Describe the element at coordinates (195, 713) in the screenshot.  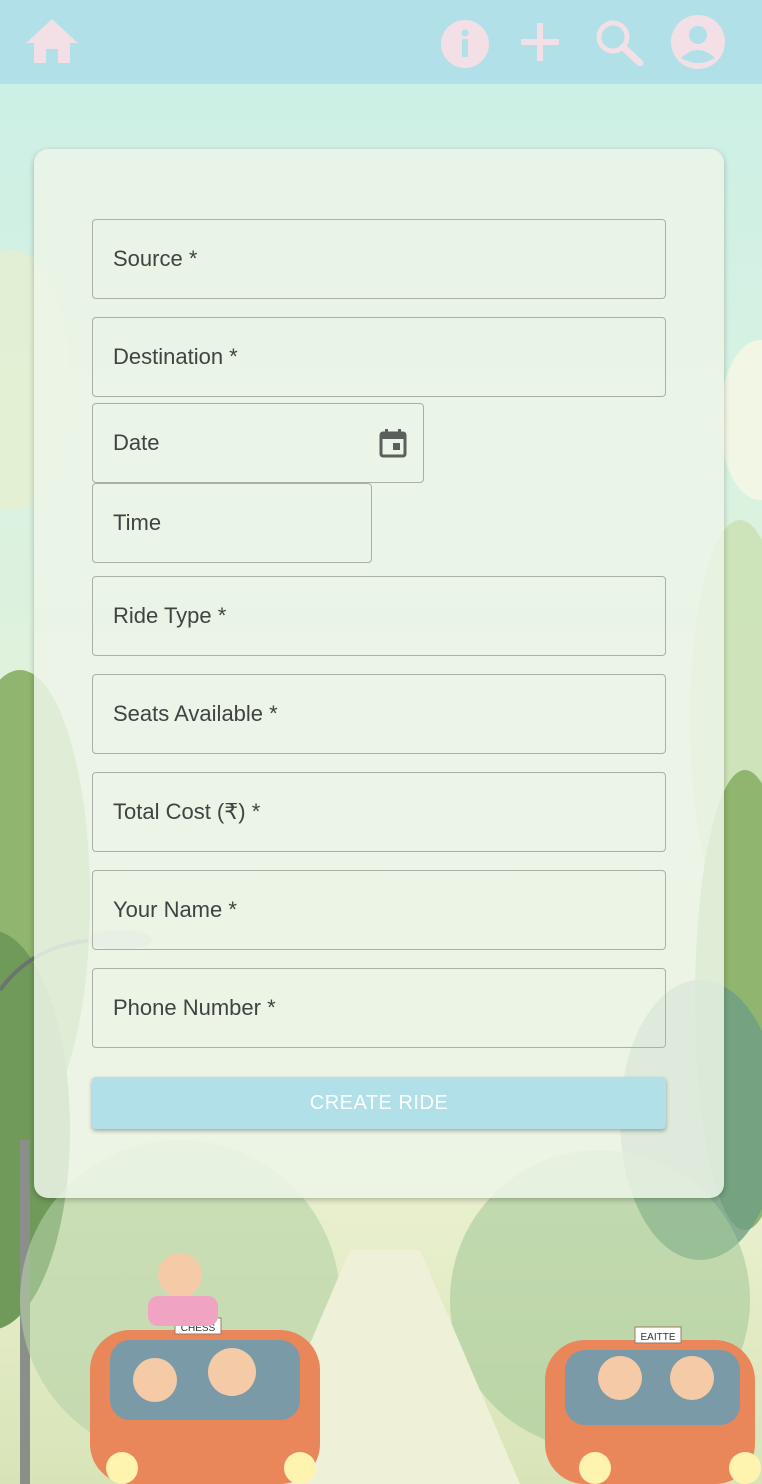
I see `seats-available-label: Seats Available *` at that location.